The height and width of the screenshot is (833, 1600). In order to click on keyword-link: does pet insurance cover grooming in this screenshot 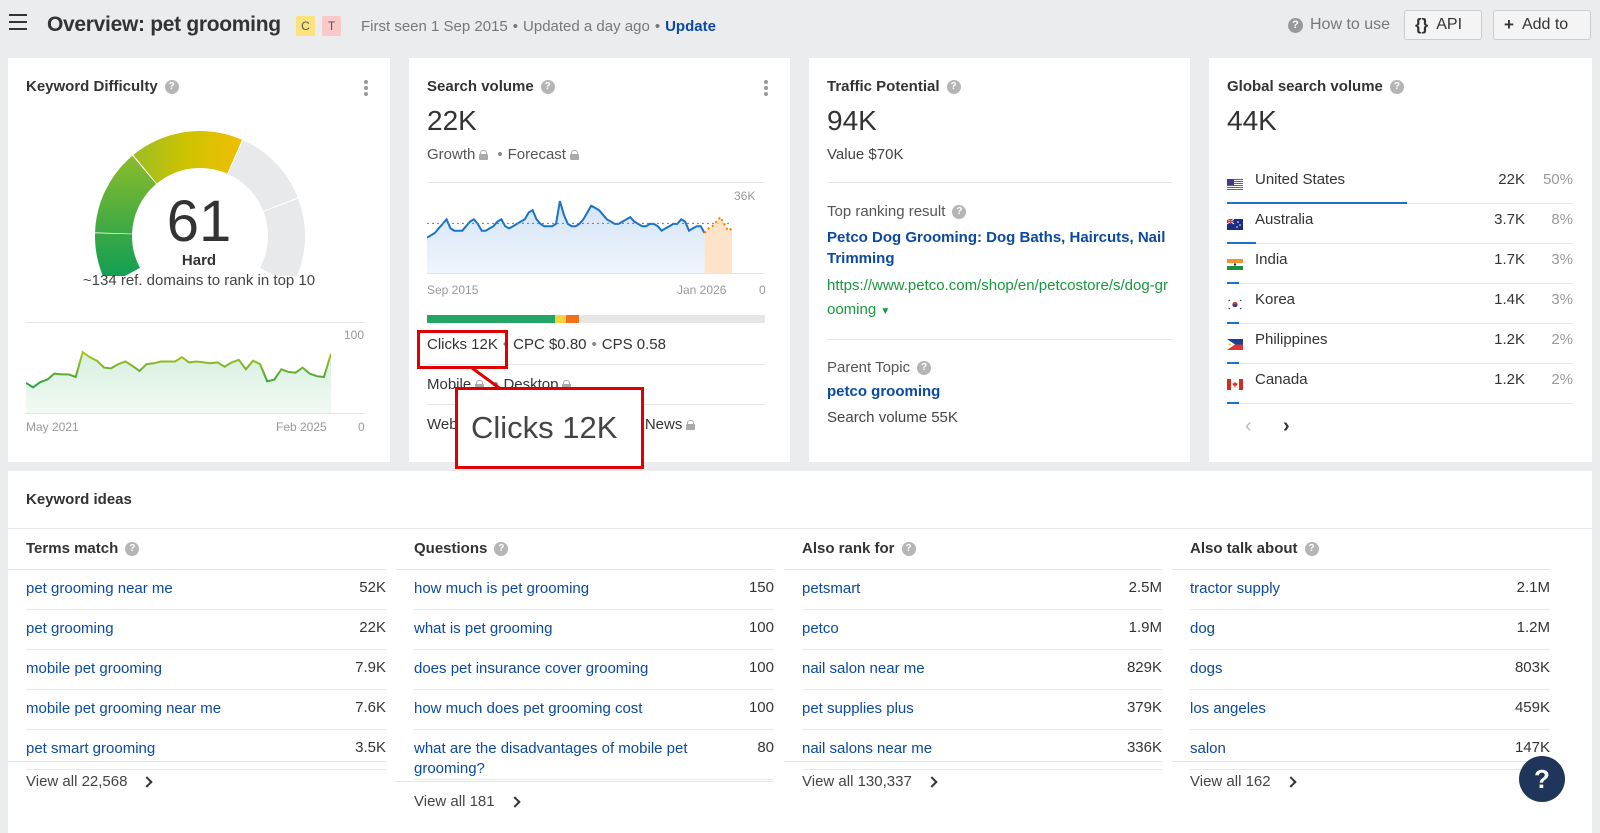, I will do `click(594, 669)`.